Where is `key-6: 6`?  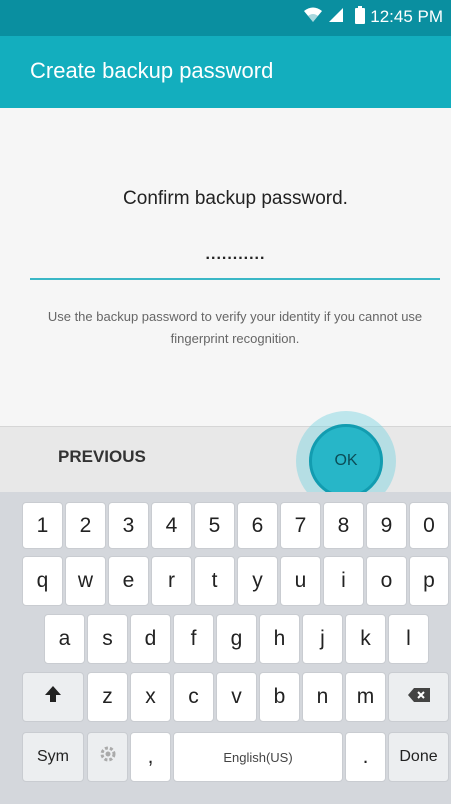
key-6: 6 is located at coordinates (257, 525).